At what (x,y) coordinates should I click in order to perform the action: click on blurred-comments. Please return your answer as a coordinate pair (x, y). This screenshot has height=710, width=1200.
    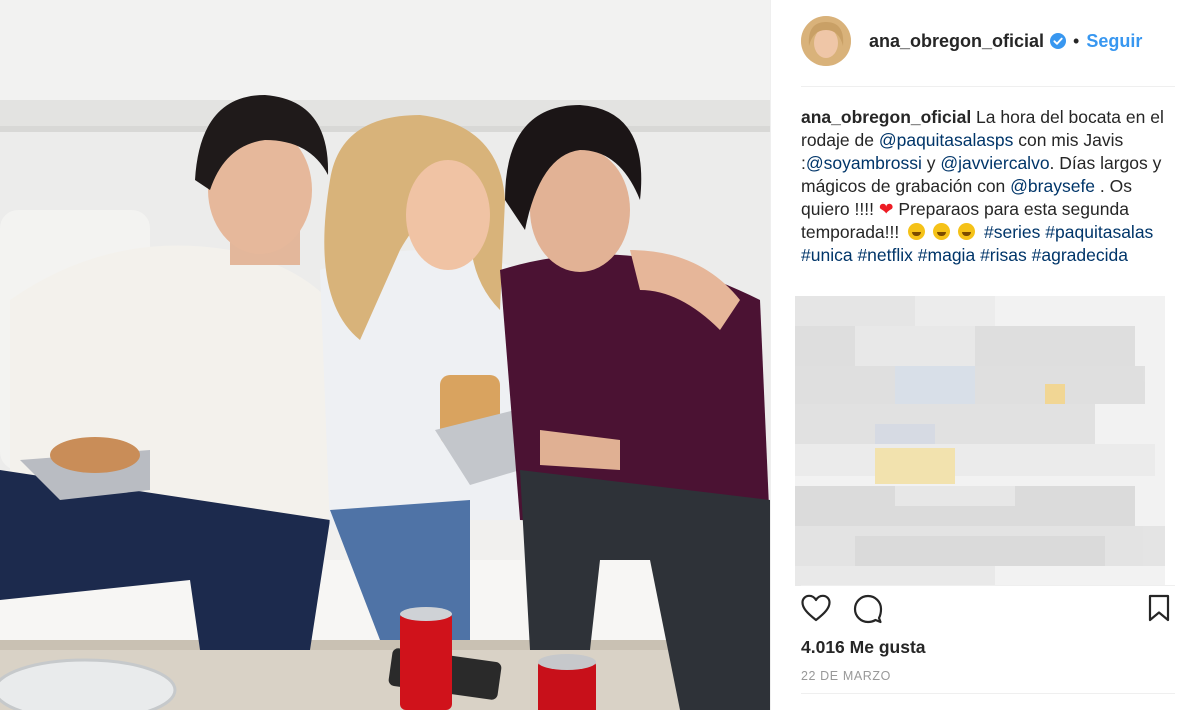
    Looking at the image, I should click on (980, 441).